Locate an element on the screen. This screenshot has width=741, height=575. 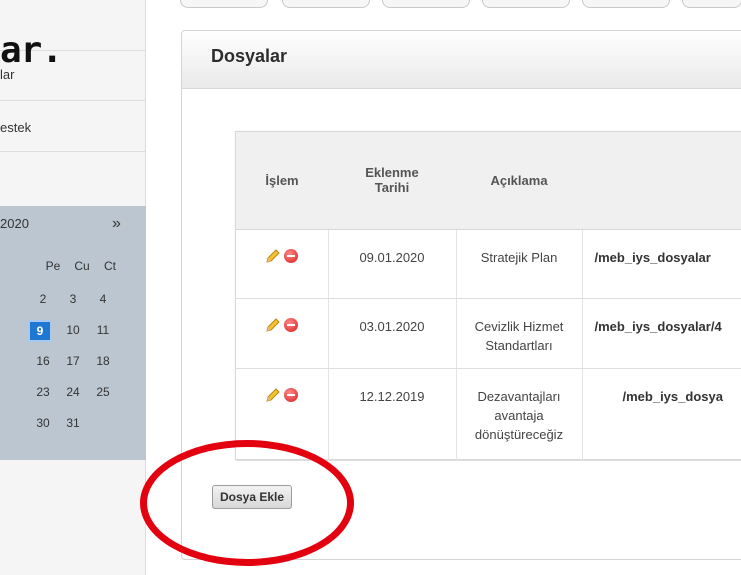
sidebar-divider is located at coordinates (73, 178).